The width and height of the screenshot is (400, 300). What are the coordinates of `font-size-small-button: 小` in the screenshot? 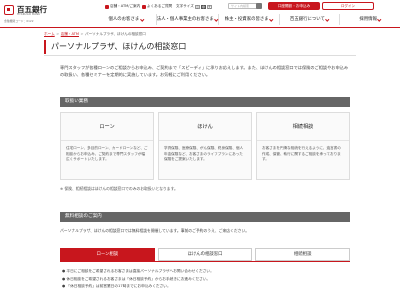 It's located at (197, 6).